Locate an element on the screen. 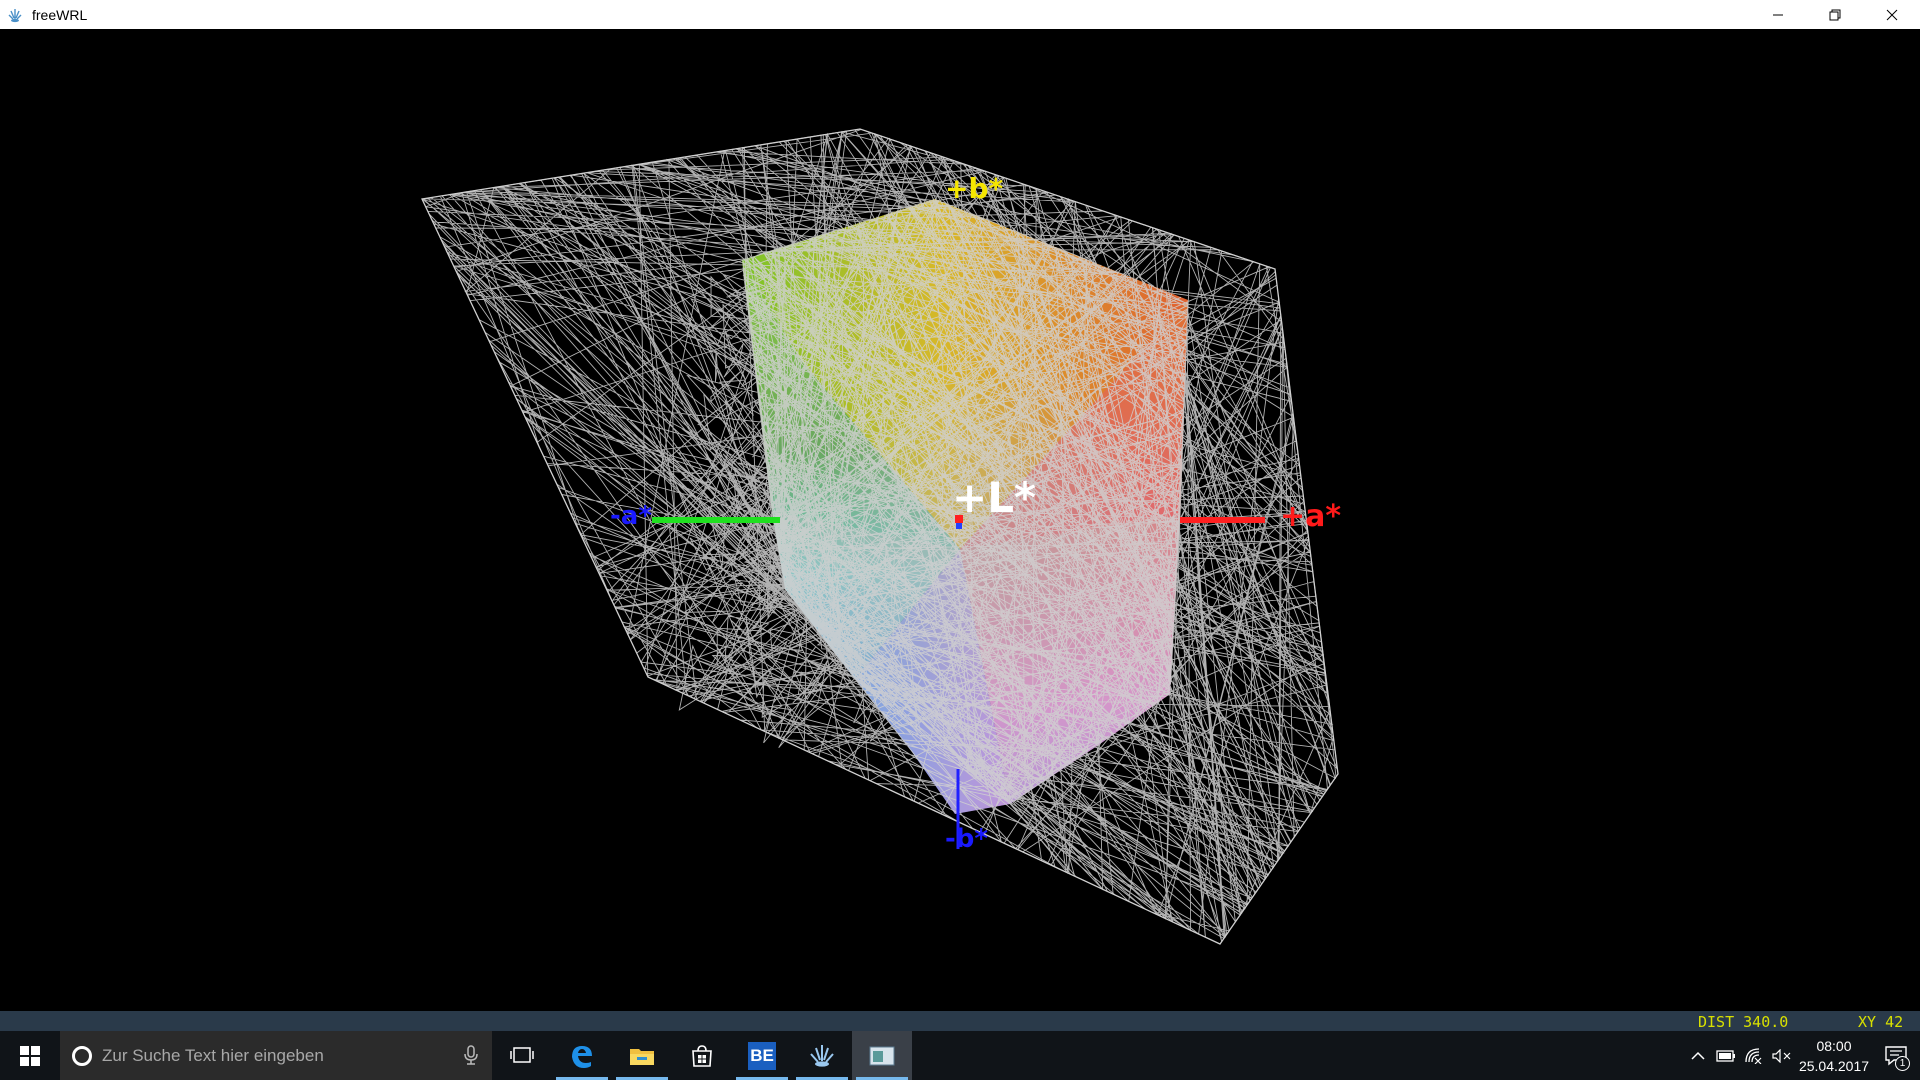 The width and height of the screenshot is (1920, 1080). store-taskbar-button is located at coordinates (702, 1055).